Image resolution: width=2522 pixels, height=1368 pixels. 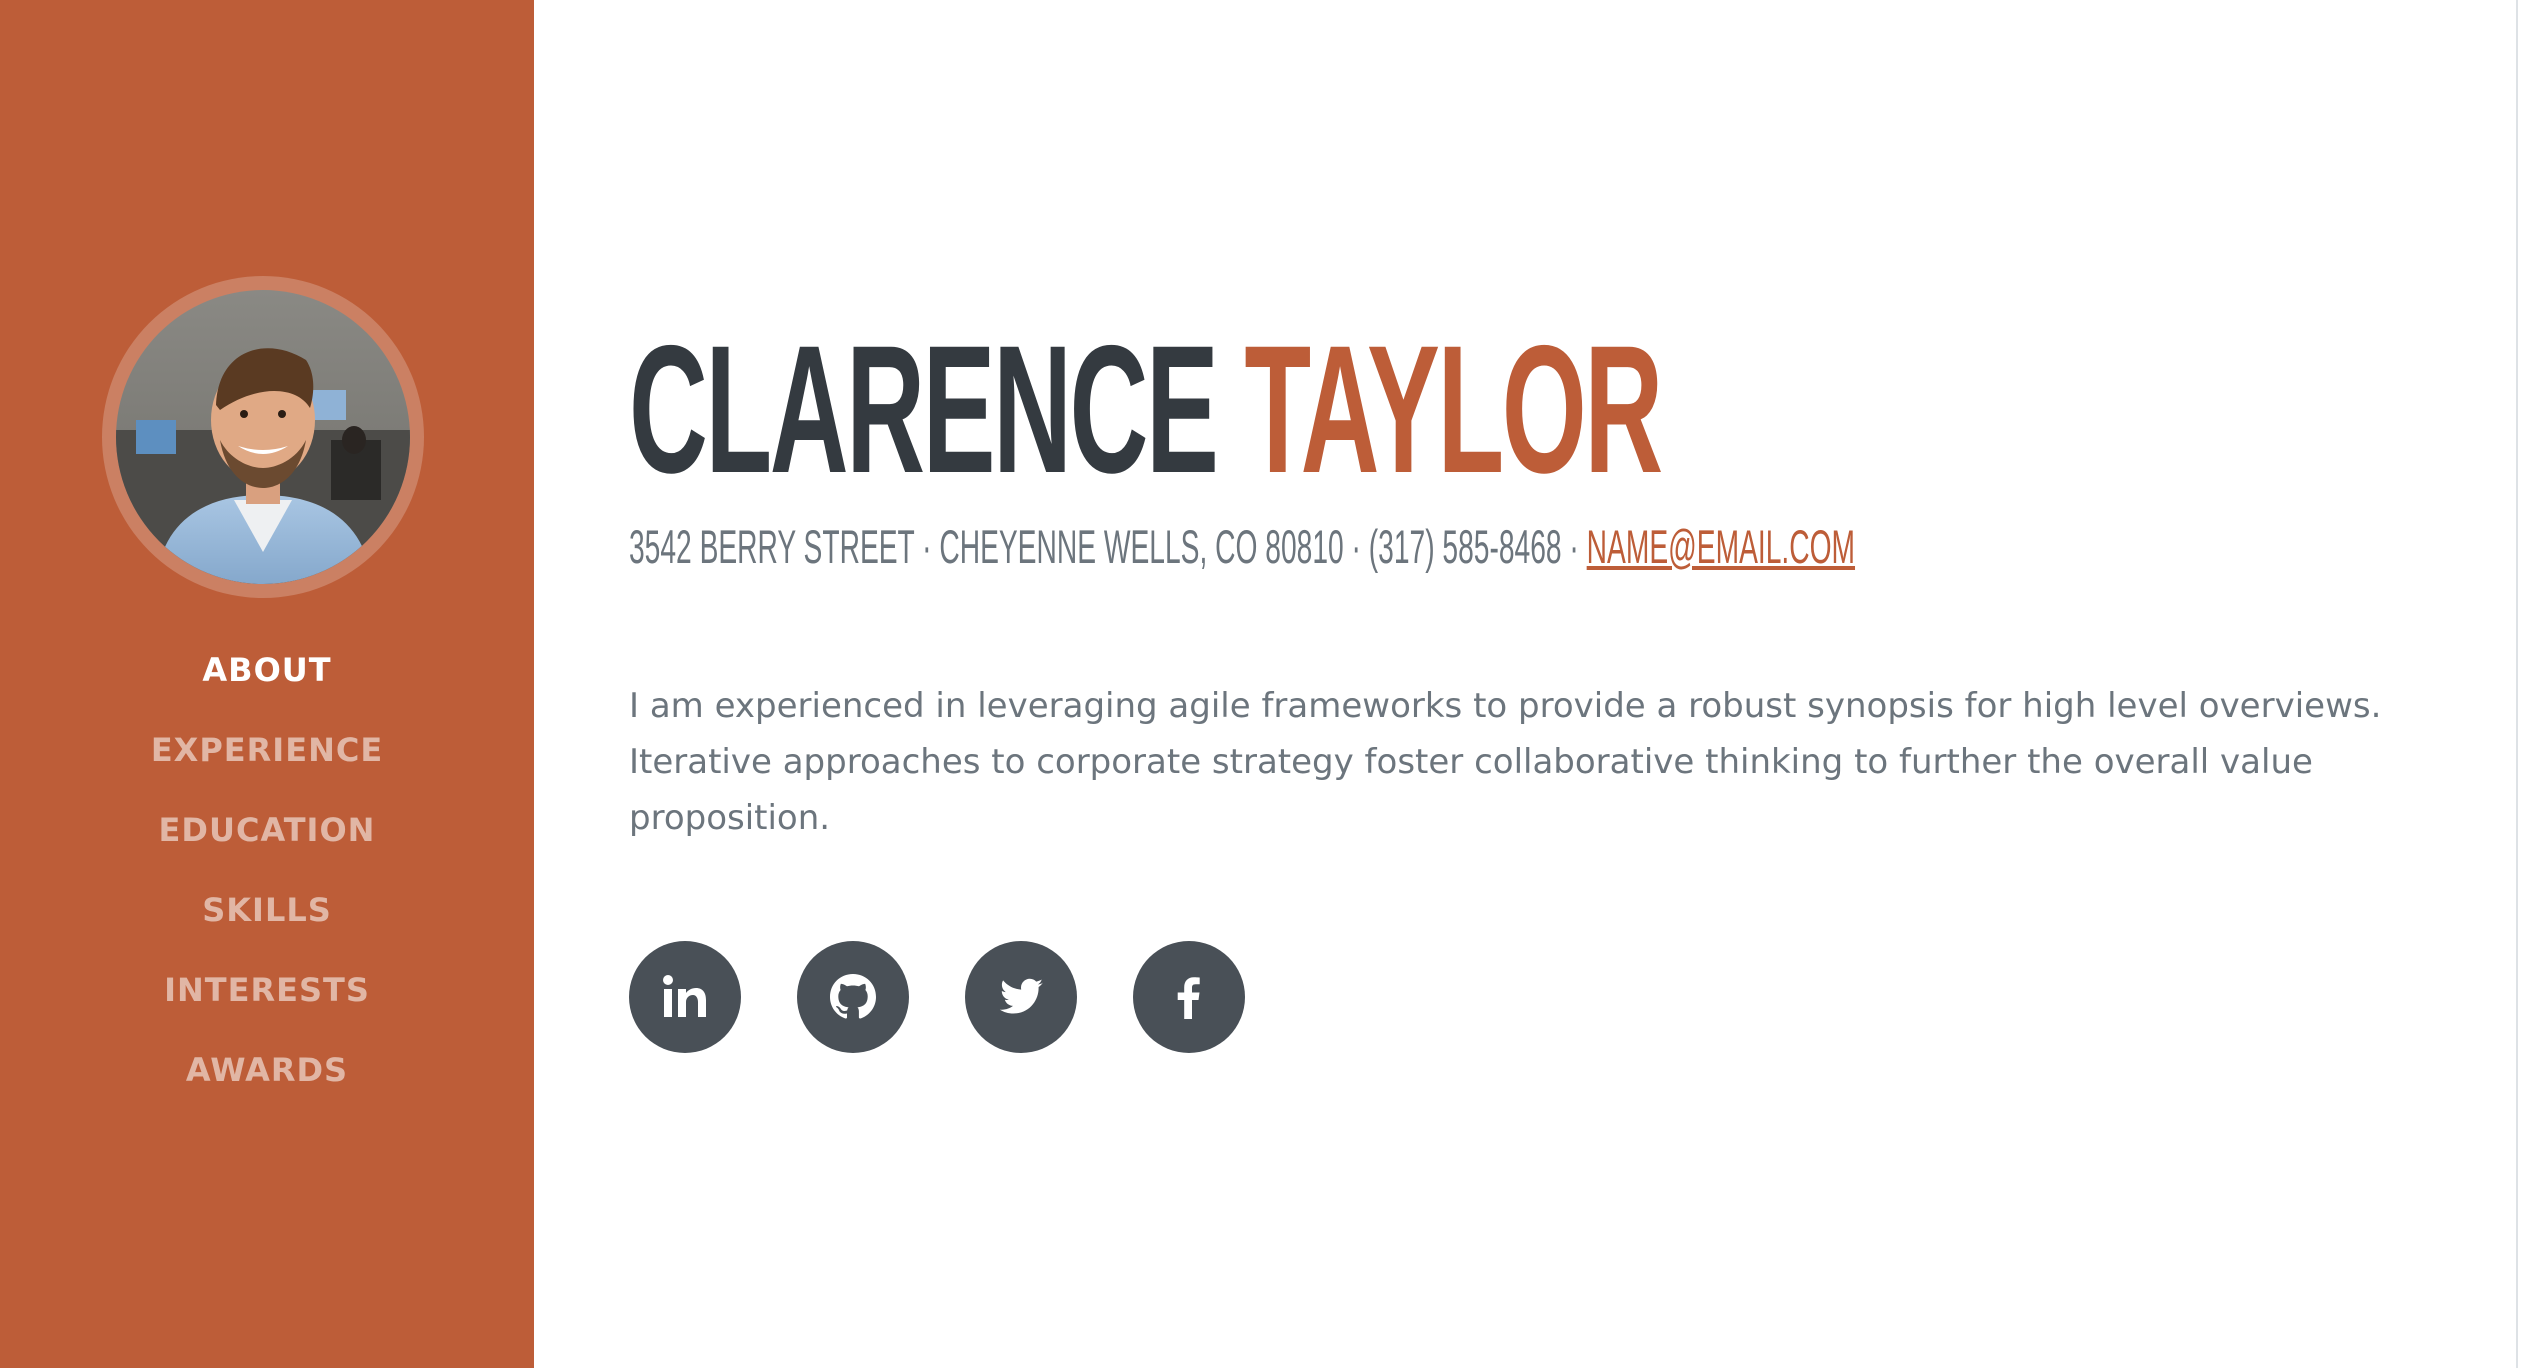 What do you see at coordinates (924, 409) in the screenshot?
I see `first-name: CLARENCE` at bounding box center [924, 409].